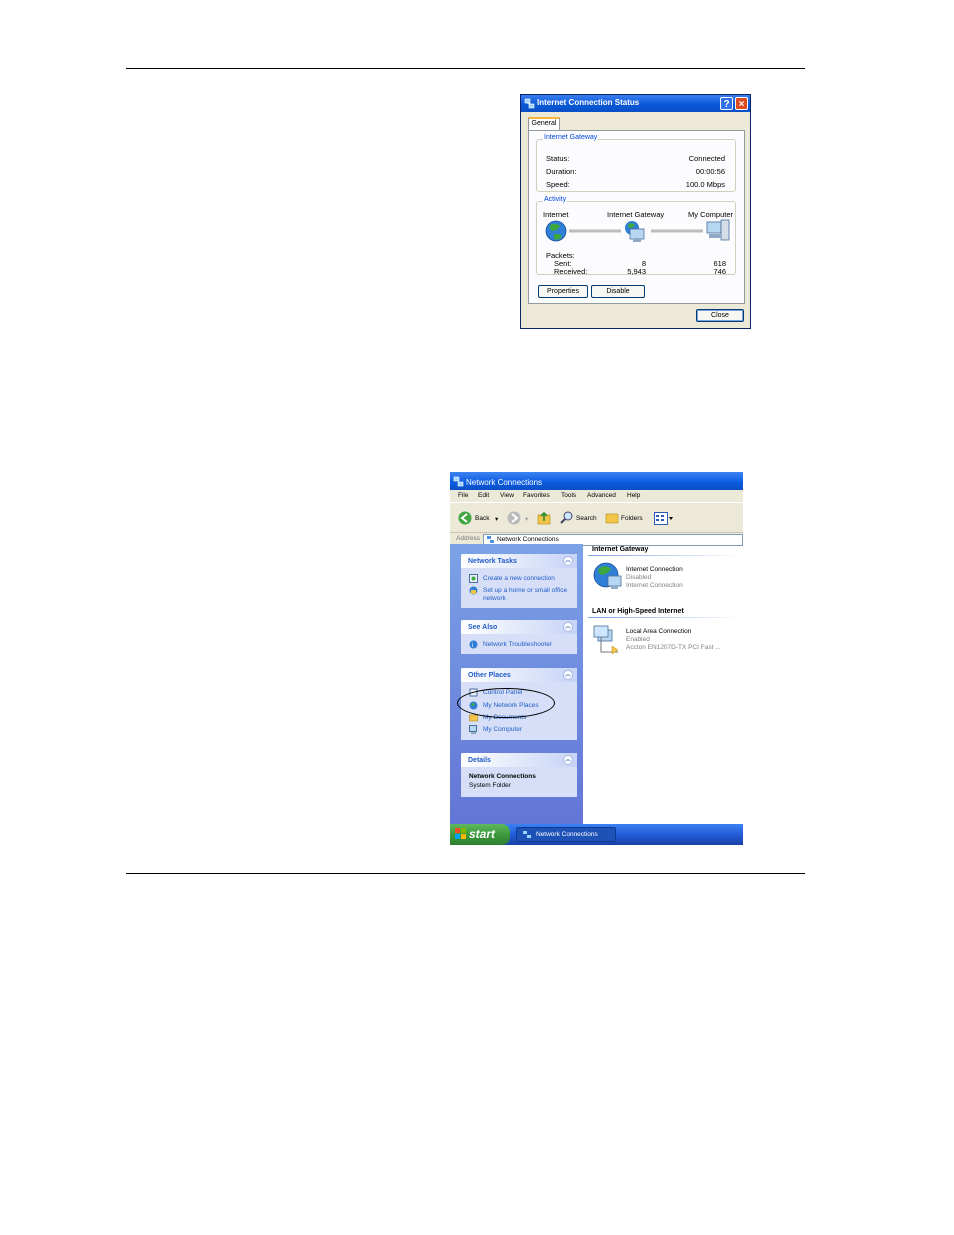 This screenshot has height=1235, width=954. I want to click on back-button: Back, so click(482, 518).